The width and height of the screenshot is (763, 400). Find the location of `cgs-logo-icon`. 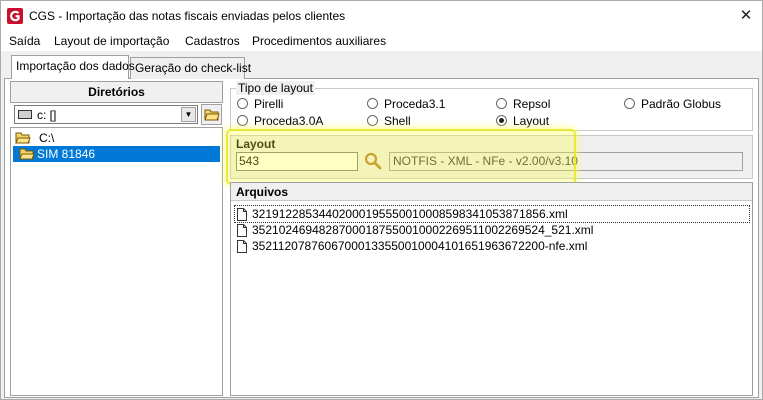

cgs-logo-icon is located at coordinates (15, 16).